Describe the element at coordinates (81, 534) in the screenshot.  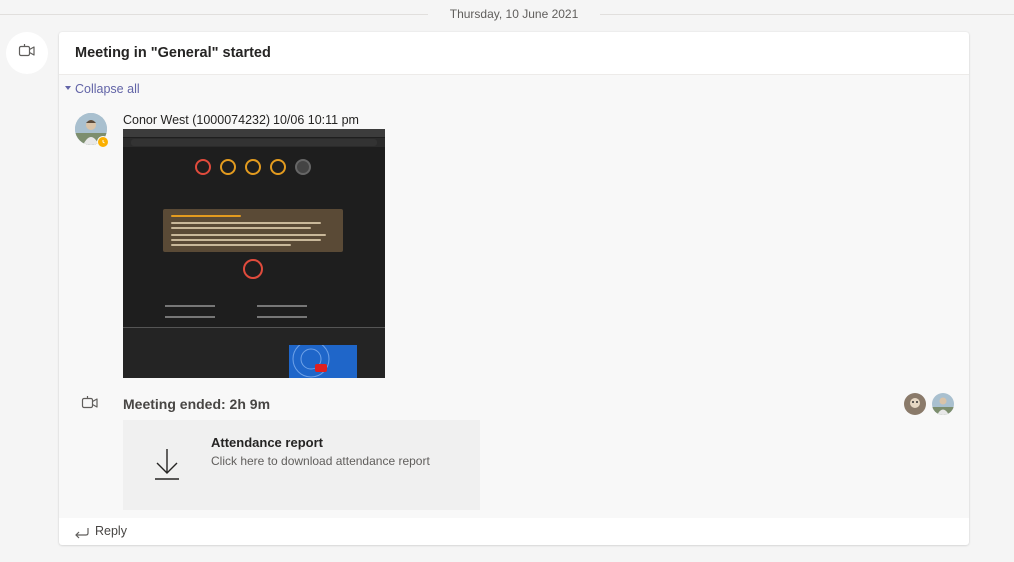
I see `reply-arrow-icon` at that location.